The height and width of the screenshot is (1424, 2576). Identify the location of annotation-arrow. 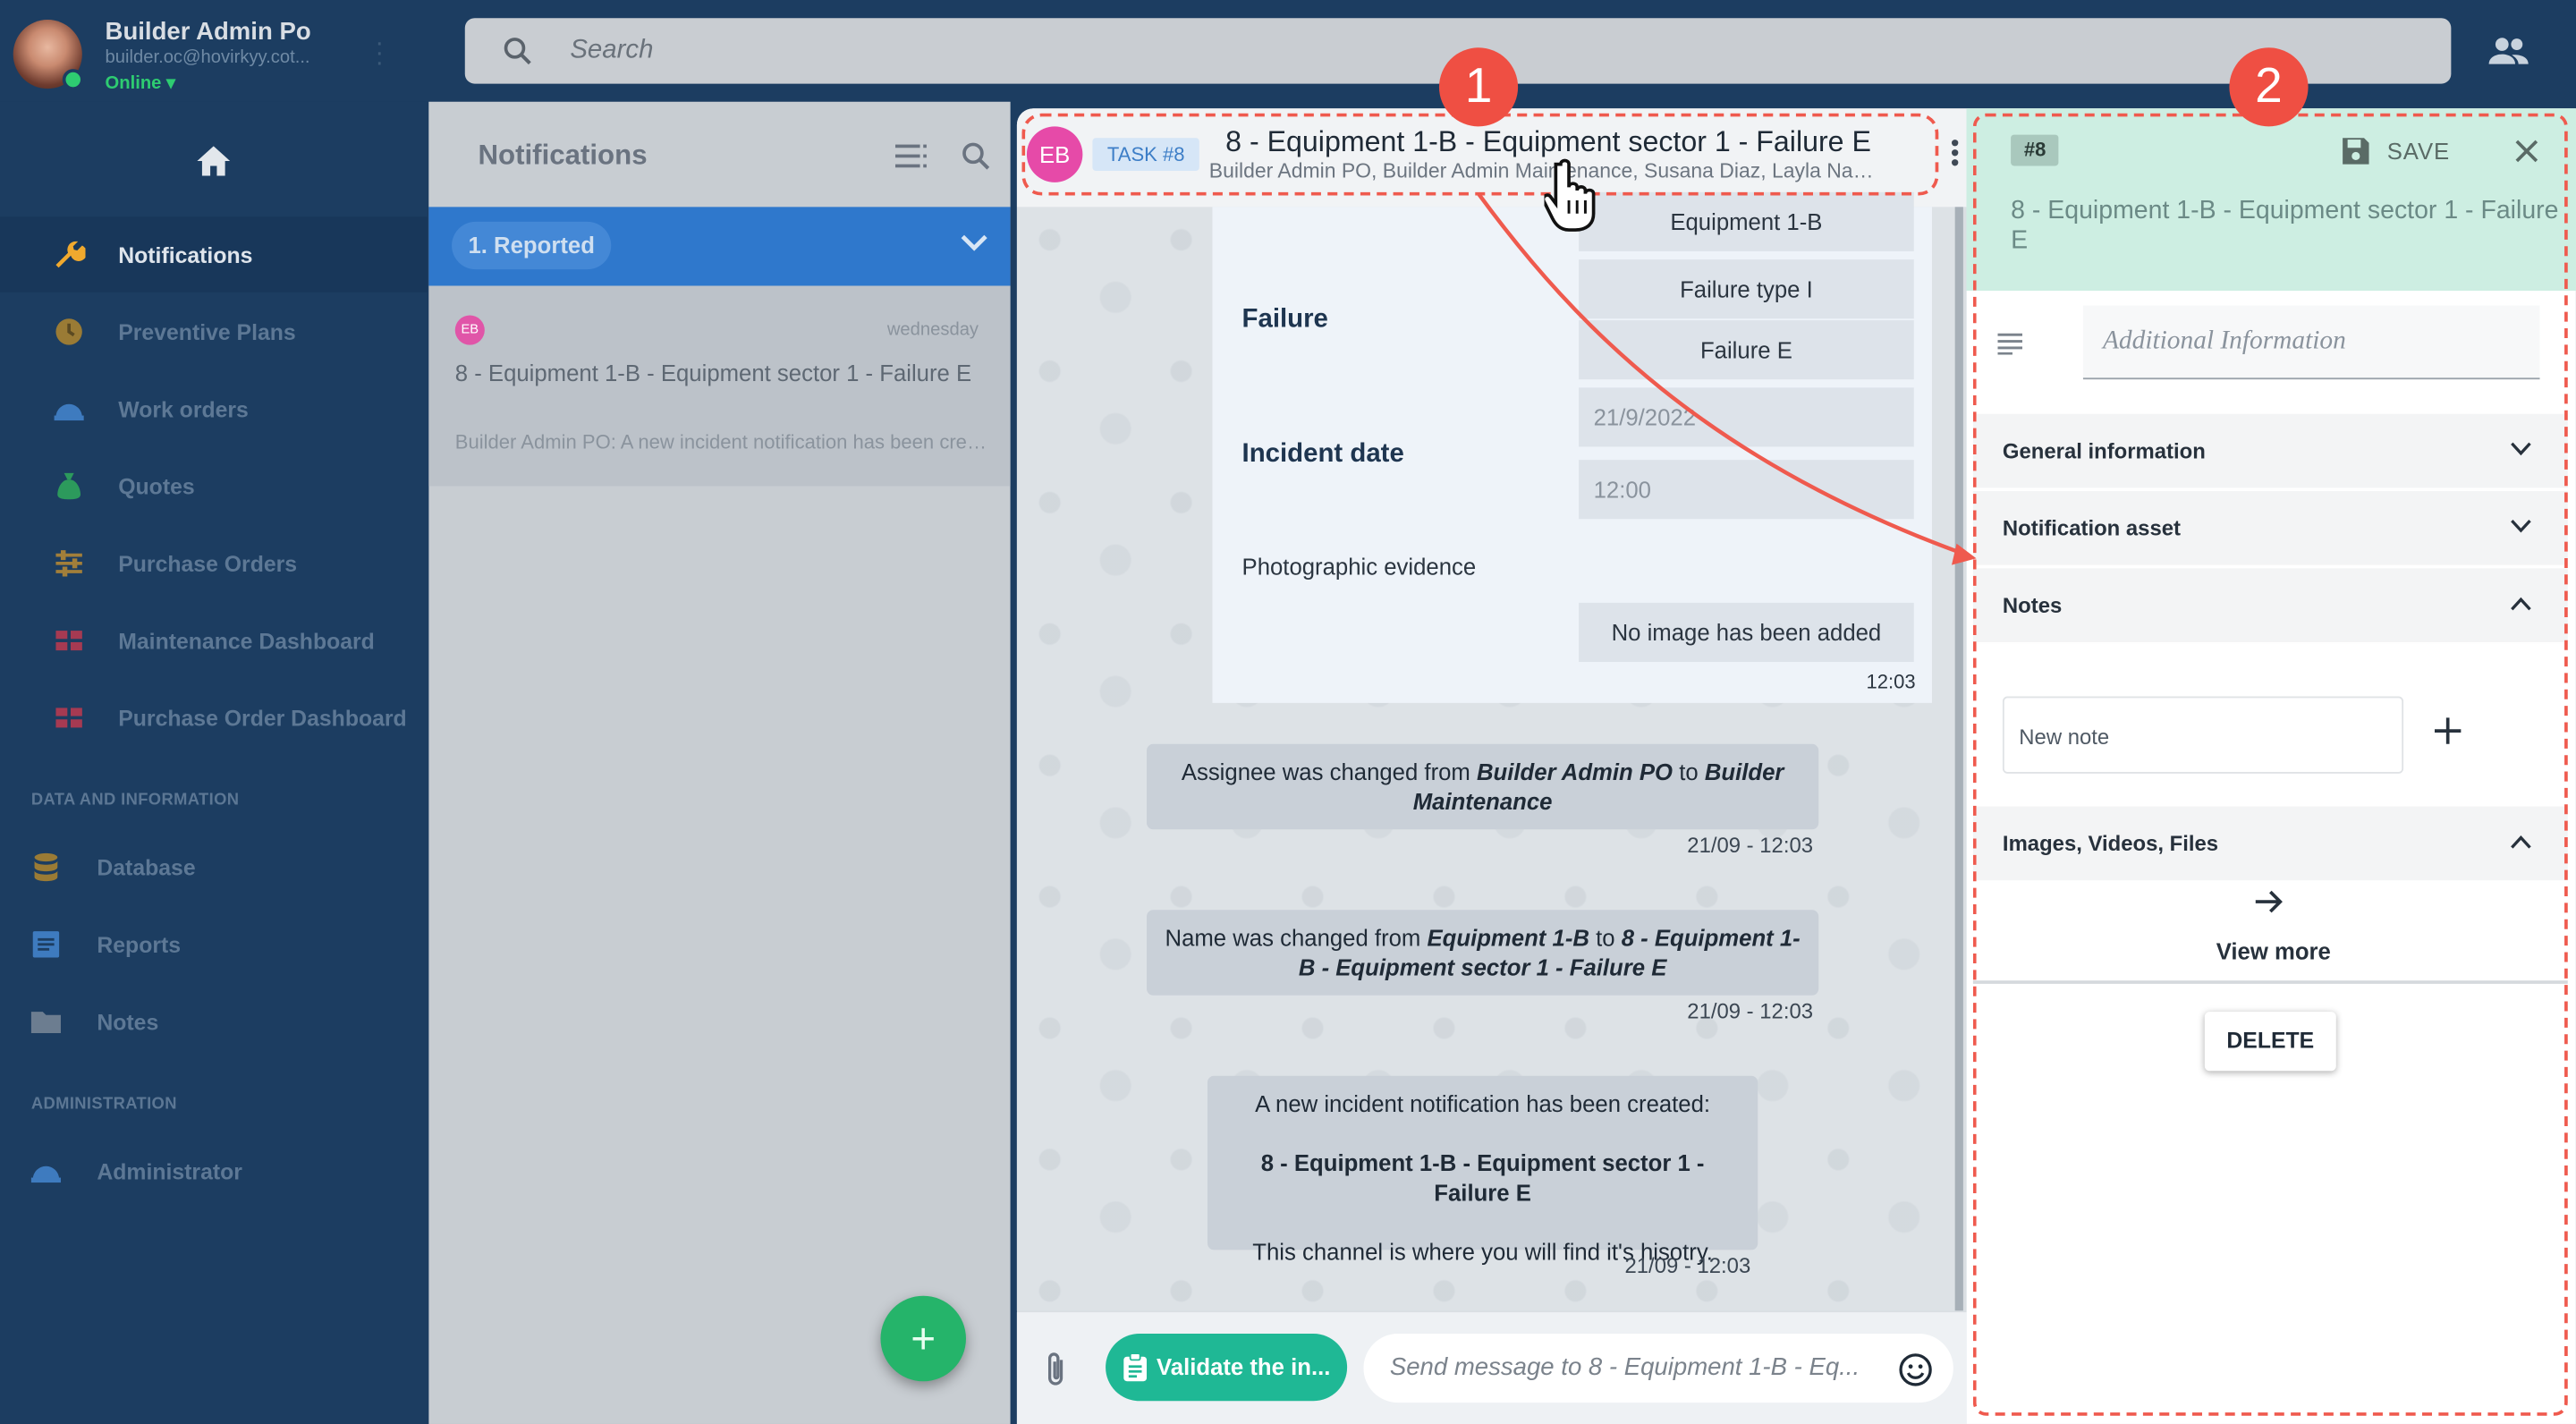
(1727, 378).